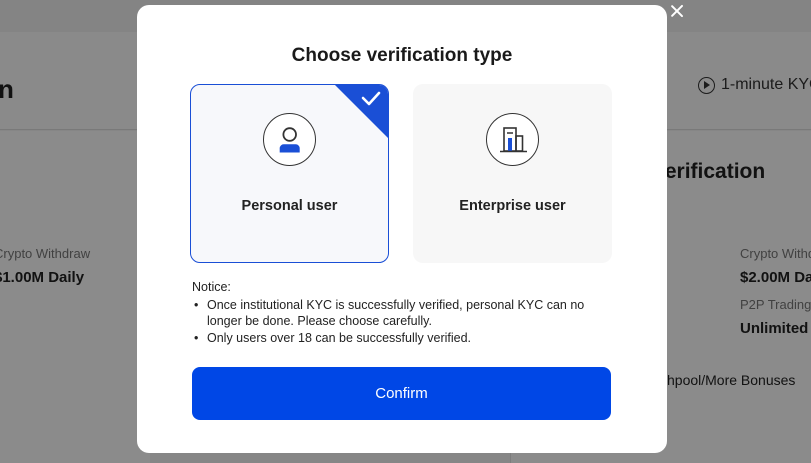 This screenshot has height=463, width=811. I want to click on personal-user-label: Personal user, so click(289, 206).